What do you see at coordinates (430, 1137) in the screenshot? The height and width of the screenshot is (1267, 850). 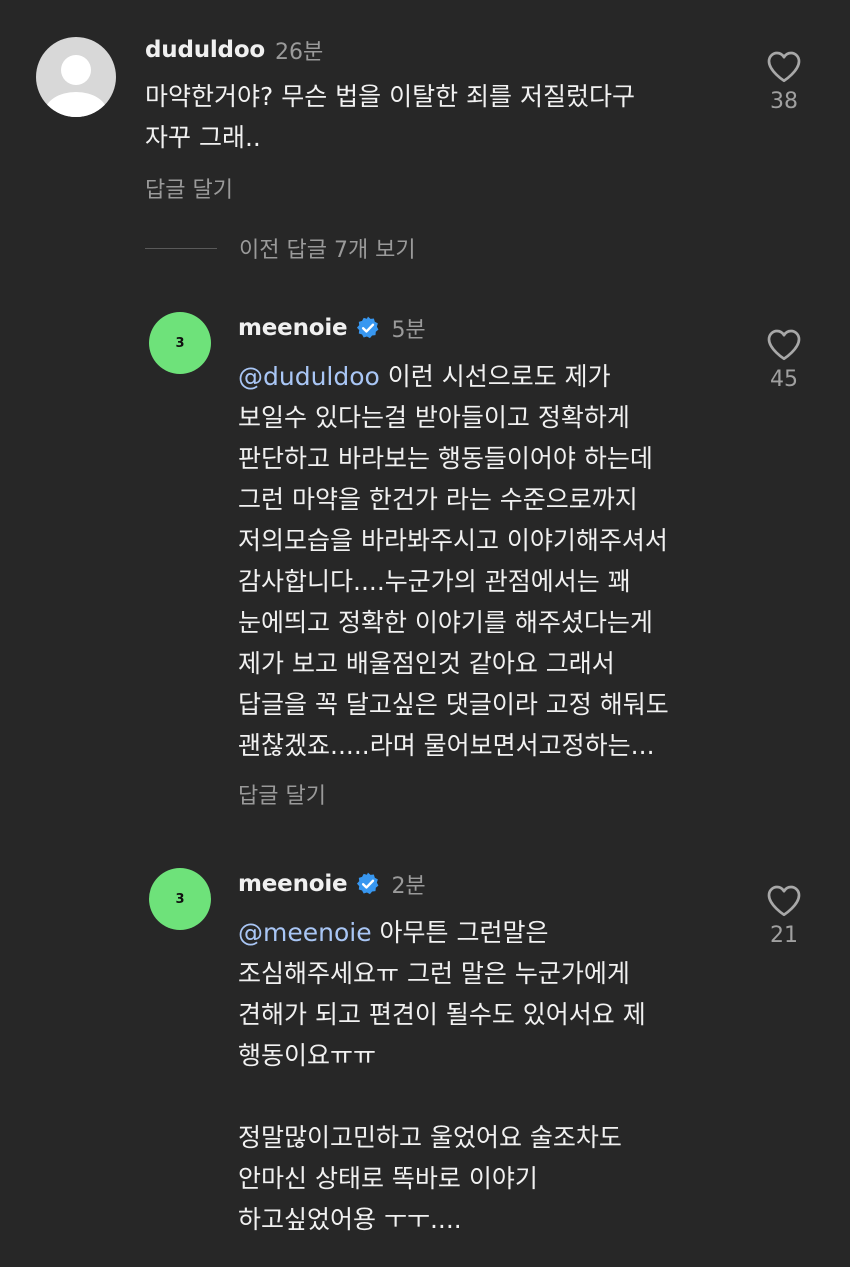 I see `reply-line: 정말많이고민하고 울었어요 술조차도` at bounding box center [430, 1137].